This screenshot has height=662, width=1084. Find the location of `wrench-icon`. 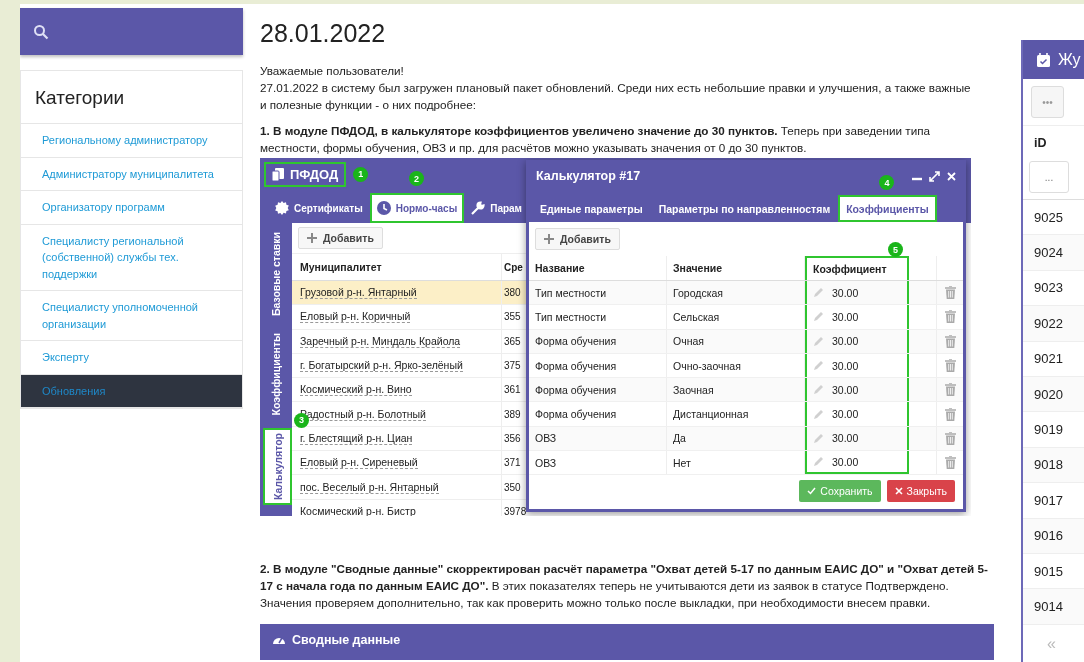

wrench-icon is located at coordinates (478, 208).